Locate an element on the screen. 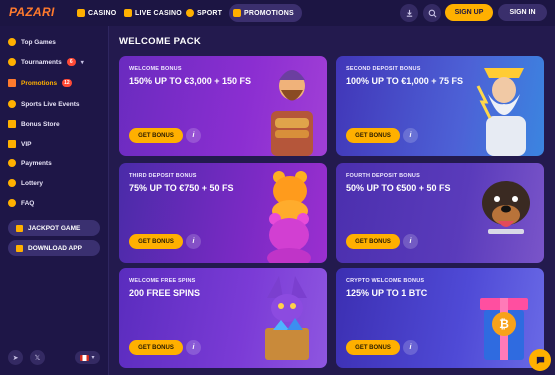  nav-promotions: PROMOTIONS is located at coordinates (265, 13).